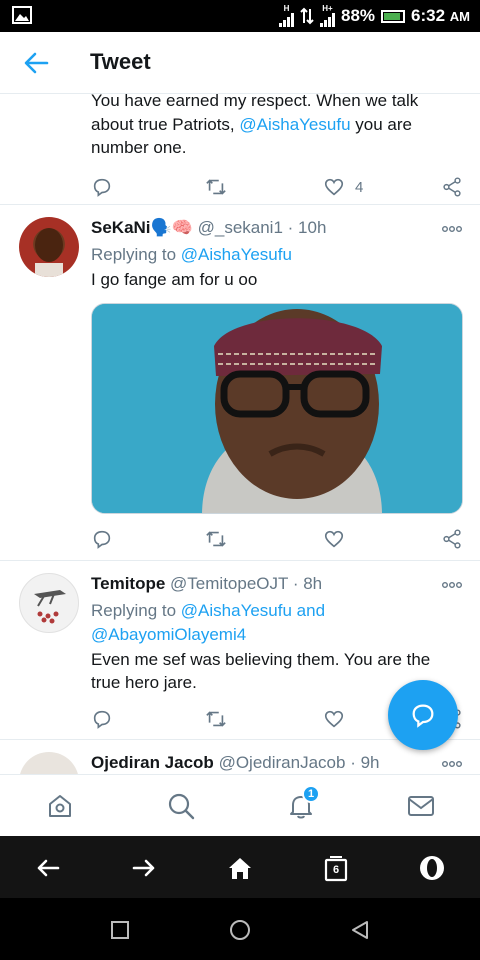  Describe the element at coordinates (311, 794) in the screenshot. I see `notification-badge: 1` at that location.